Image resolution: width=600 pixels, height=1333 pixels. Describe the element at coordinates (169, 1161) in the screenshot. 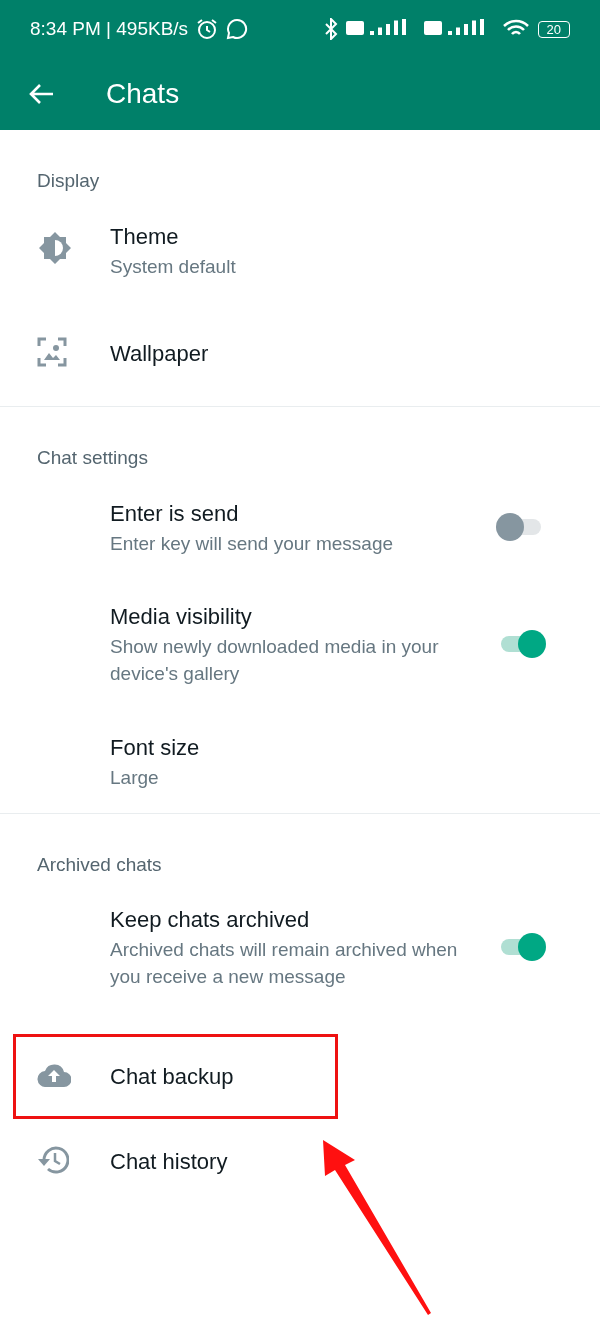

I see `item-title: Chat history` at that location.